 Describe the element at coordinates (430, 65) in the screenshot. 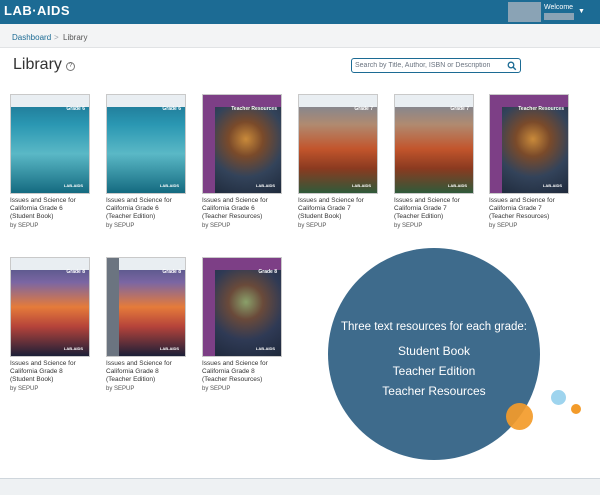

I see `search-input` at that location.